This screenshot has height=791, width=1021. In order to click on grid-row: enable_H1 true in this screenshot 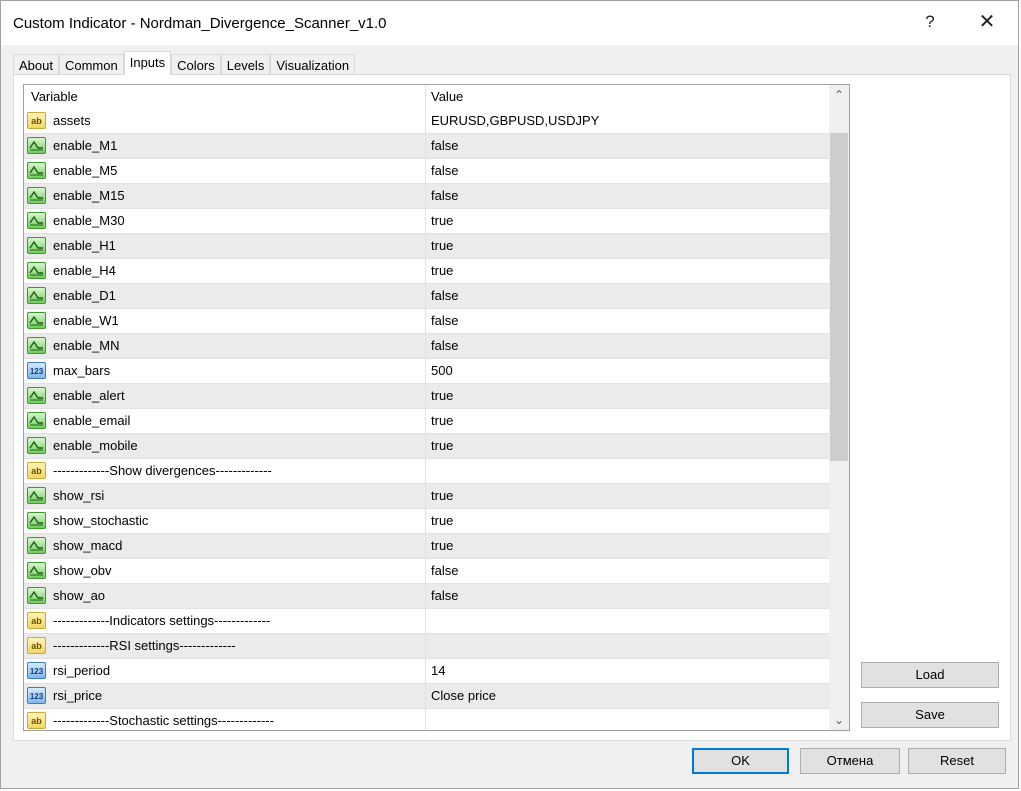, I will do `click(426, 246)`.